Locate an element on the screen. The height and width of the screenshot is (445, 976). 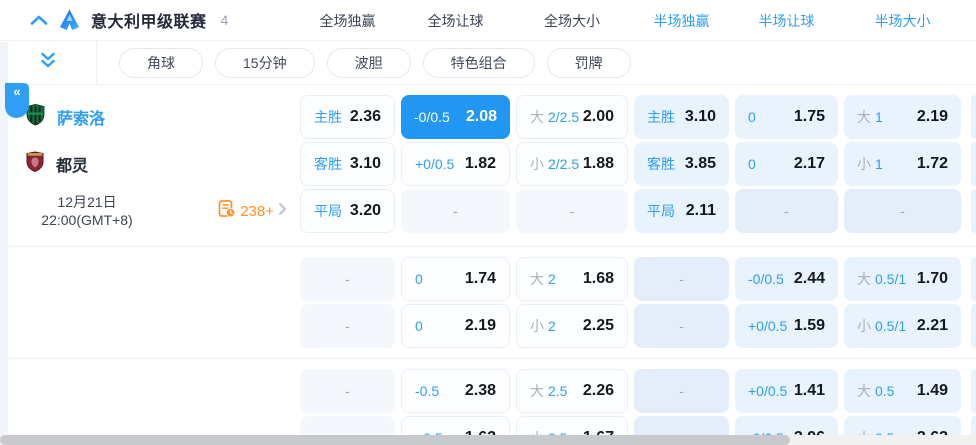
handicap-value: 2/2.5 is located at coordinates (564, 117).